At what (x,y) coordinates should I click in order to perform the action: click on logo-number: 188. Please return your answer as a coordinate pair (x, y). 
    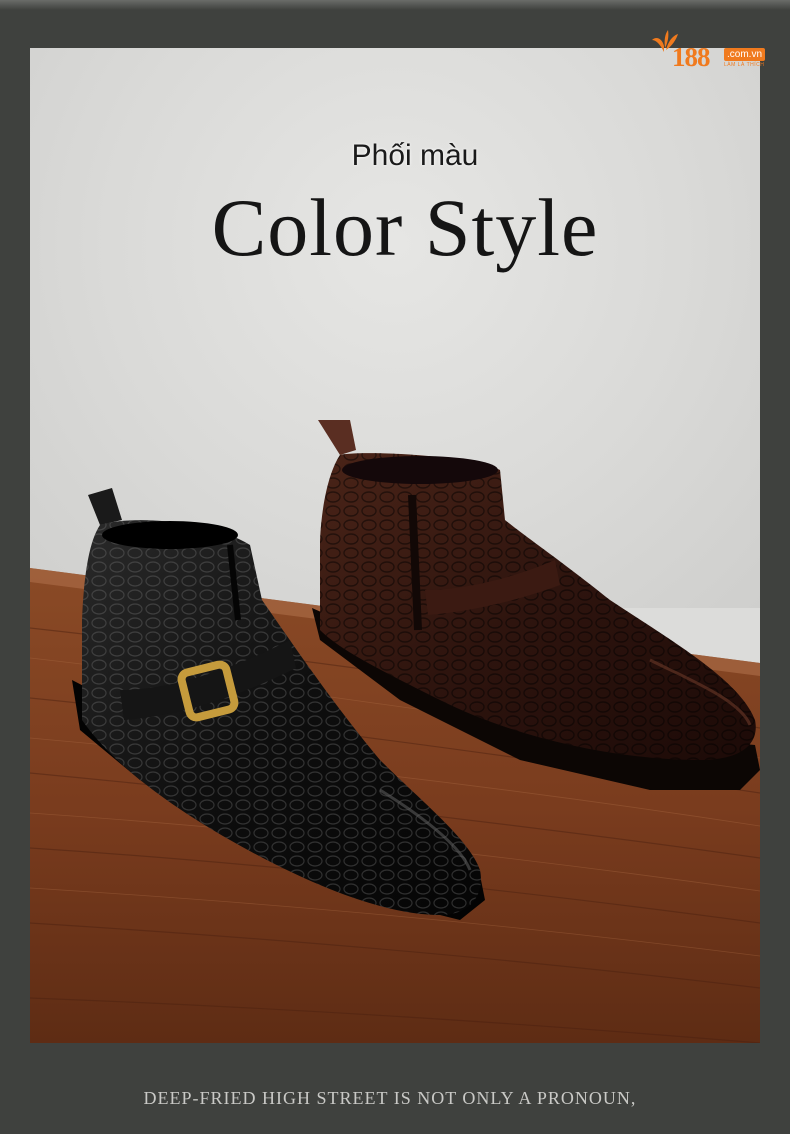
    Looking at the image, I should click on (691, 57).